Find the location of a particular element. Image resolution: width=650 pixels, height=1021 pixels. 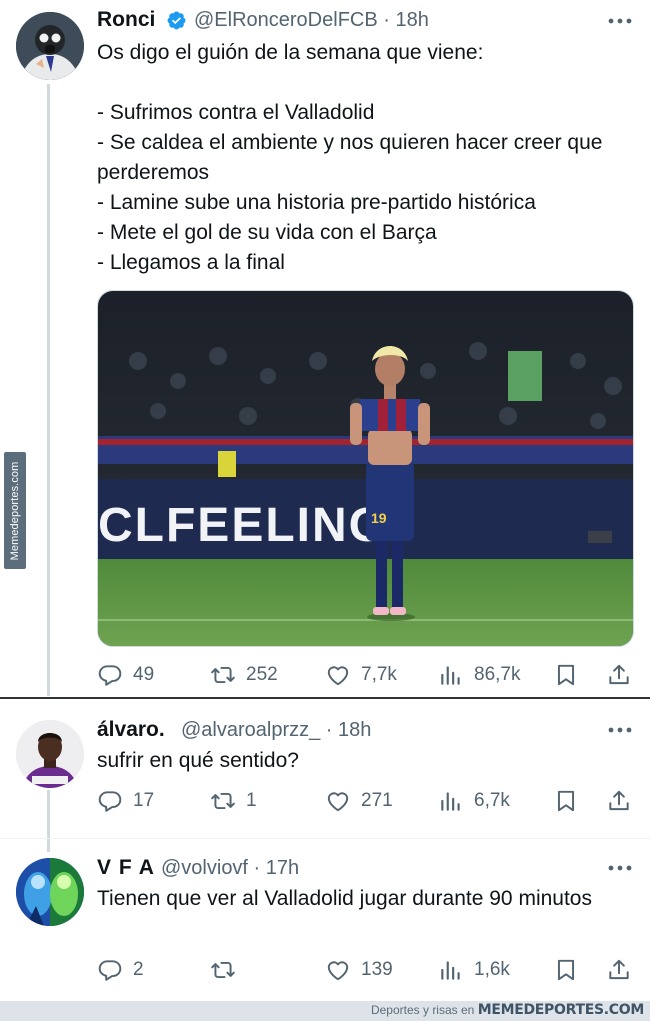

views-button: 6,7k is located at coordinates (474, 801).